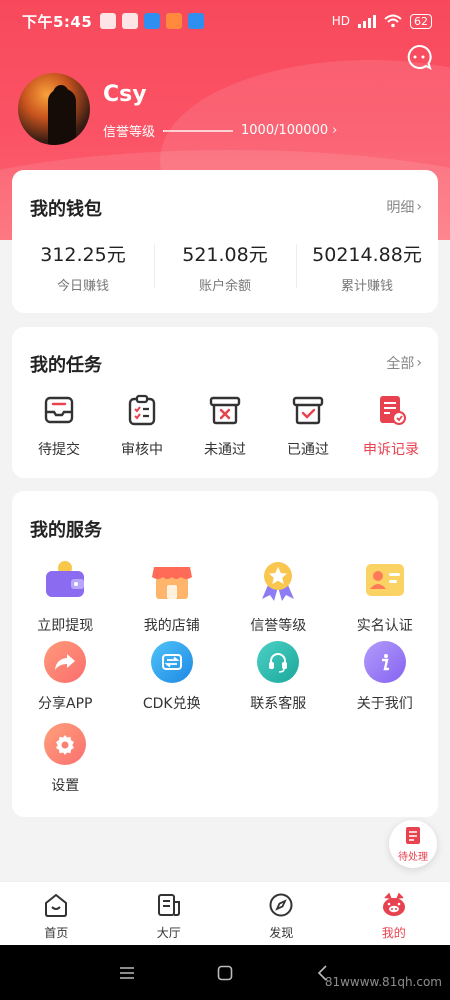 This screenshot has width=450, height=1000. Describe the element at coordinates (393, 410) in the screenshot. I see `document-appeal-icon` at that location.